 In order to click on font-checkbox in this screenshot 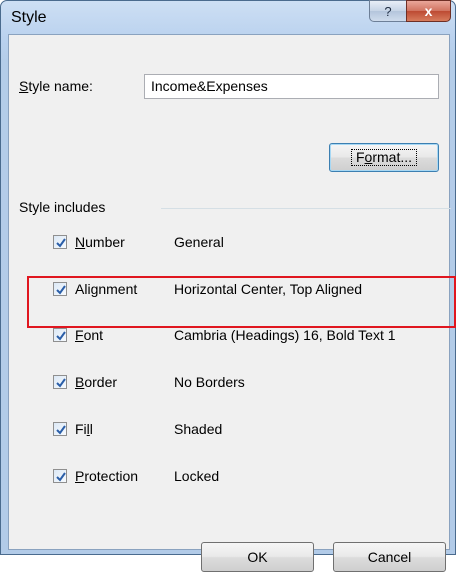, I will do `click(60, 335)`.